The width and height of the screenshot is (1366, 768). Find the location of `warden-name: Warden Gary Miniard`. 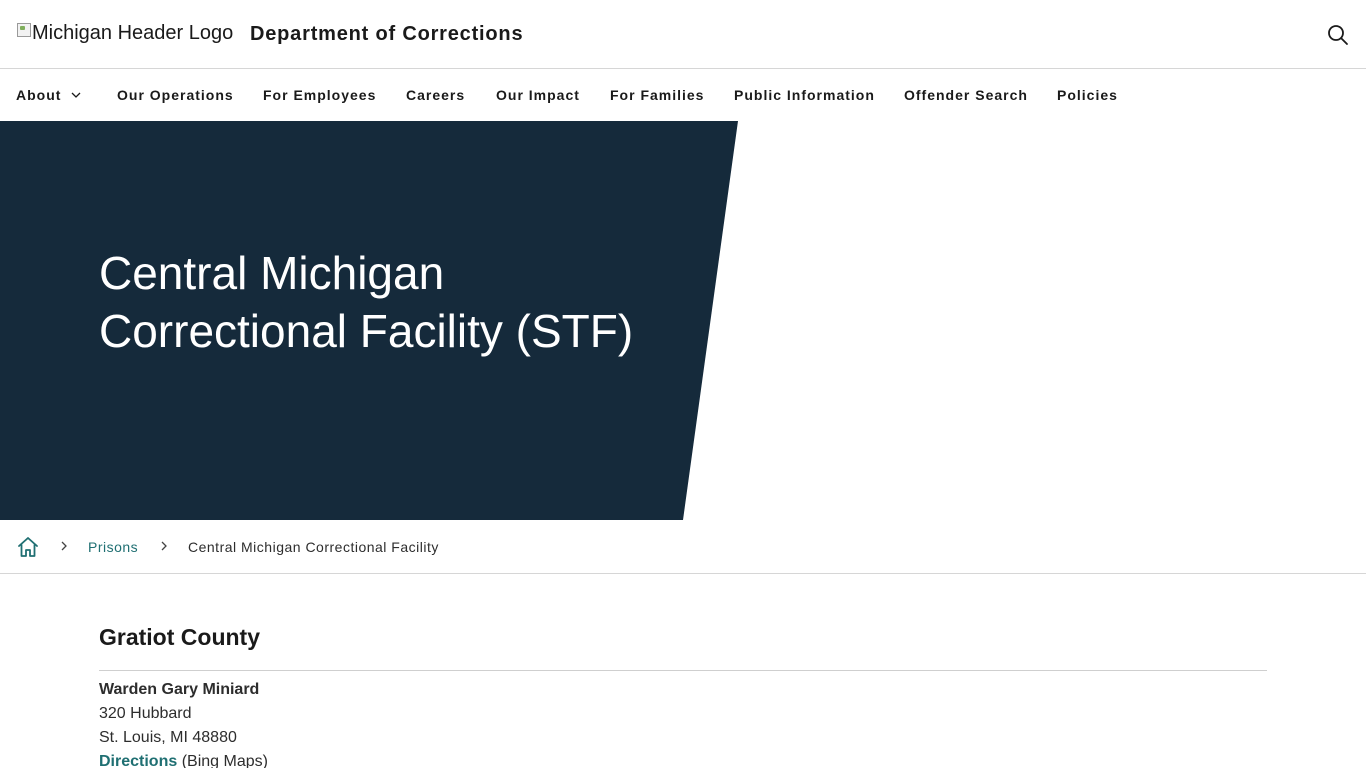

warden-name: Warden Gary Miniard is located at coordinates (179, 689).